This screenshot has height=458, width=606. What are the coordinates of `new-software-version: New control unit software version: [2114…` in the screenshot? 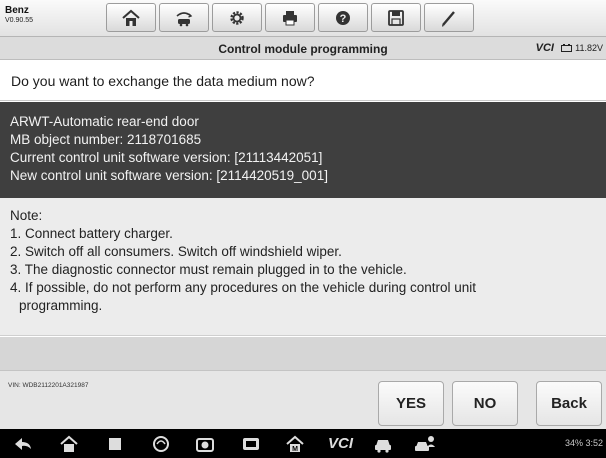 It's located at (169, 175).